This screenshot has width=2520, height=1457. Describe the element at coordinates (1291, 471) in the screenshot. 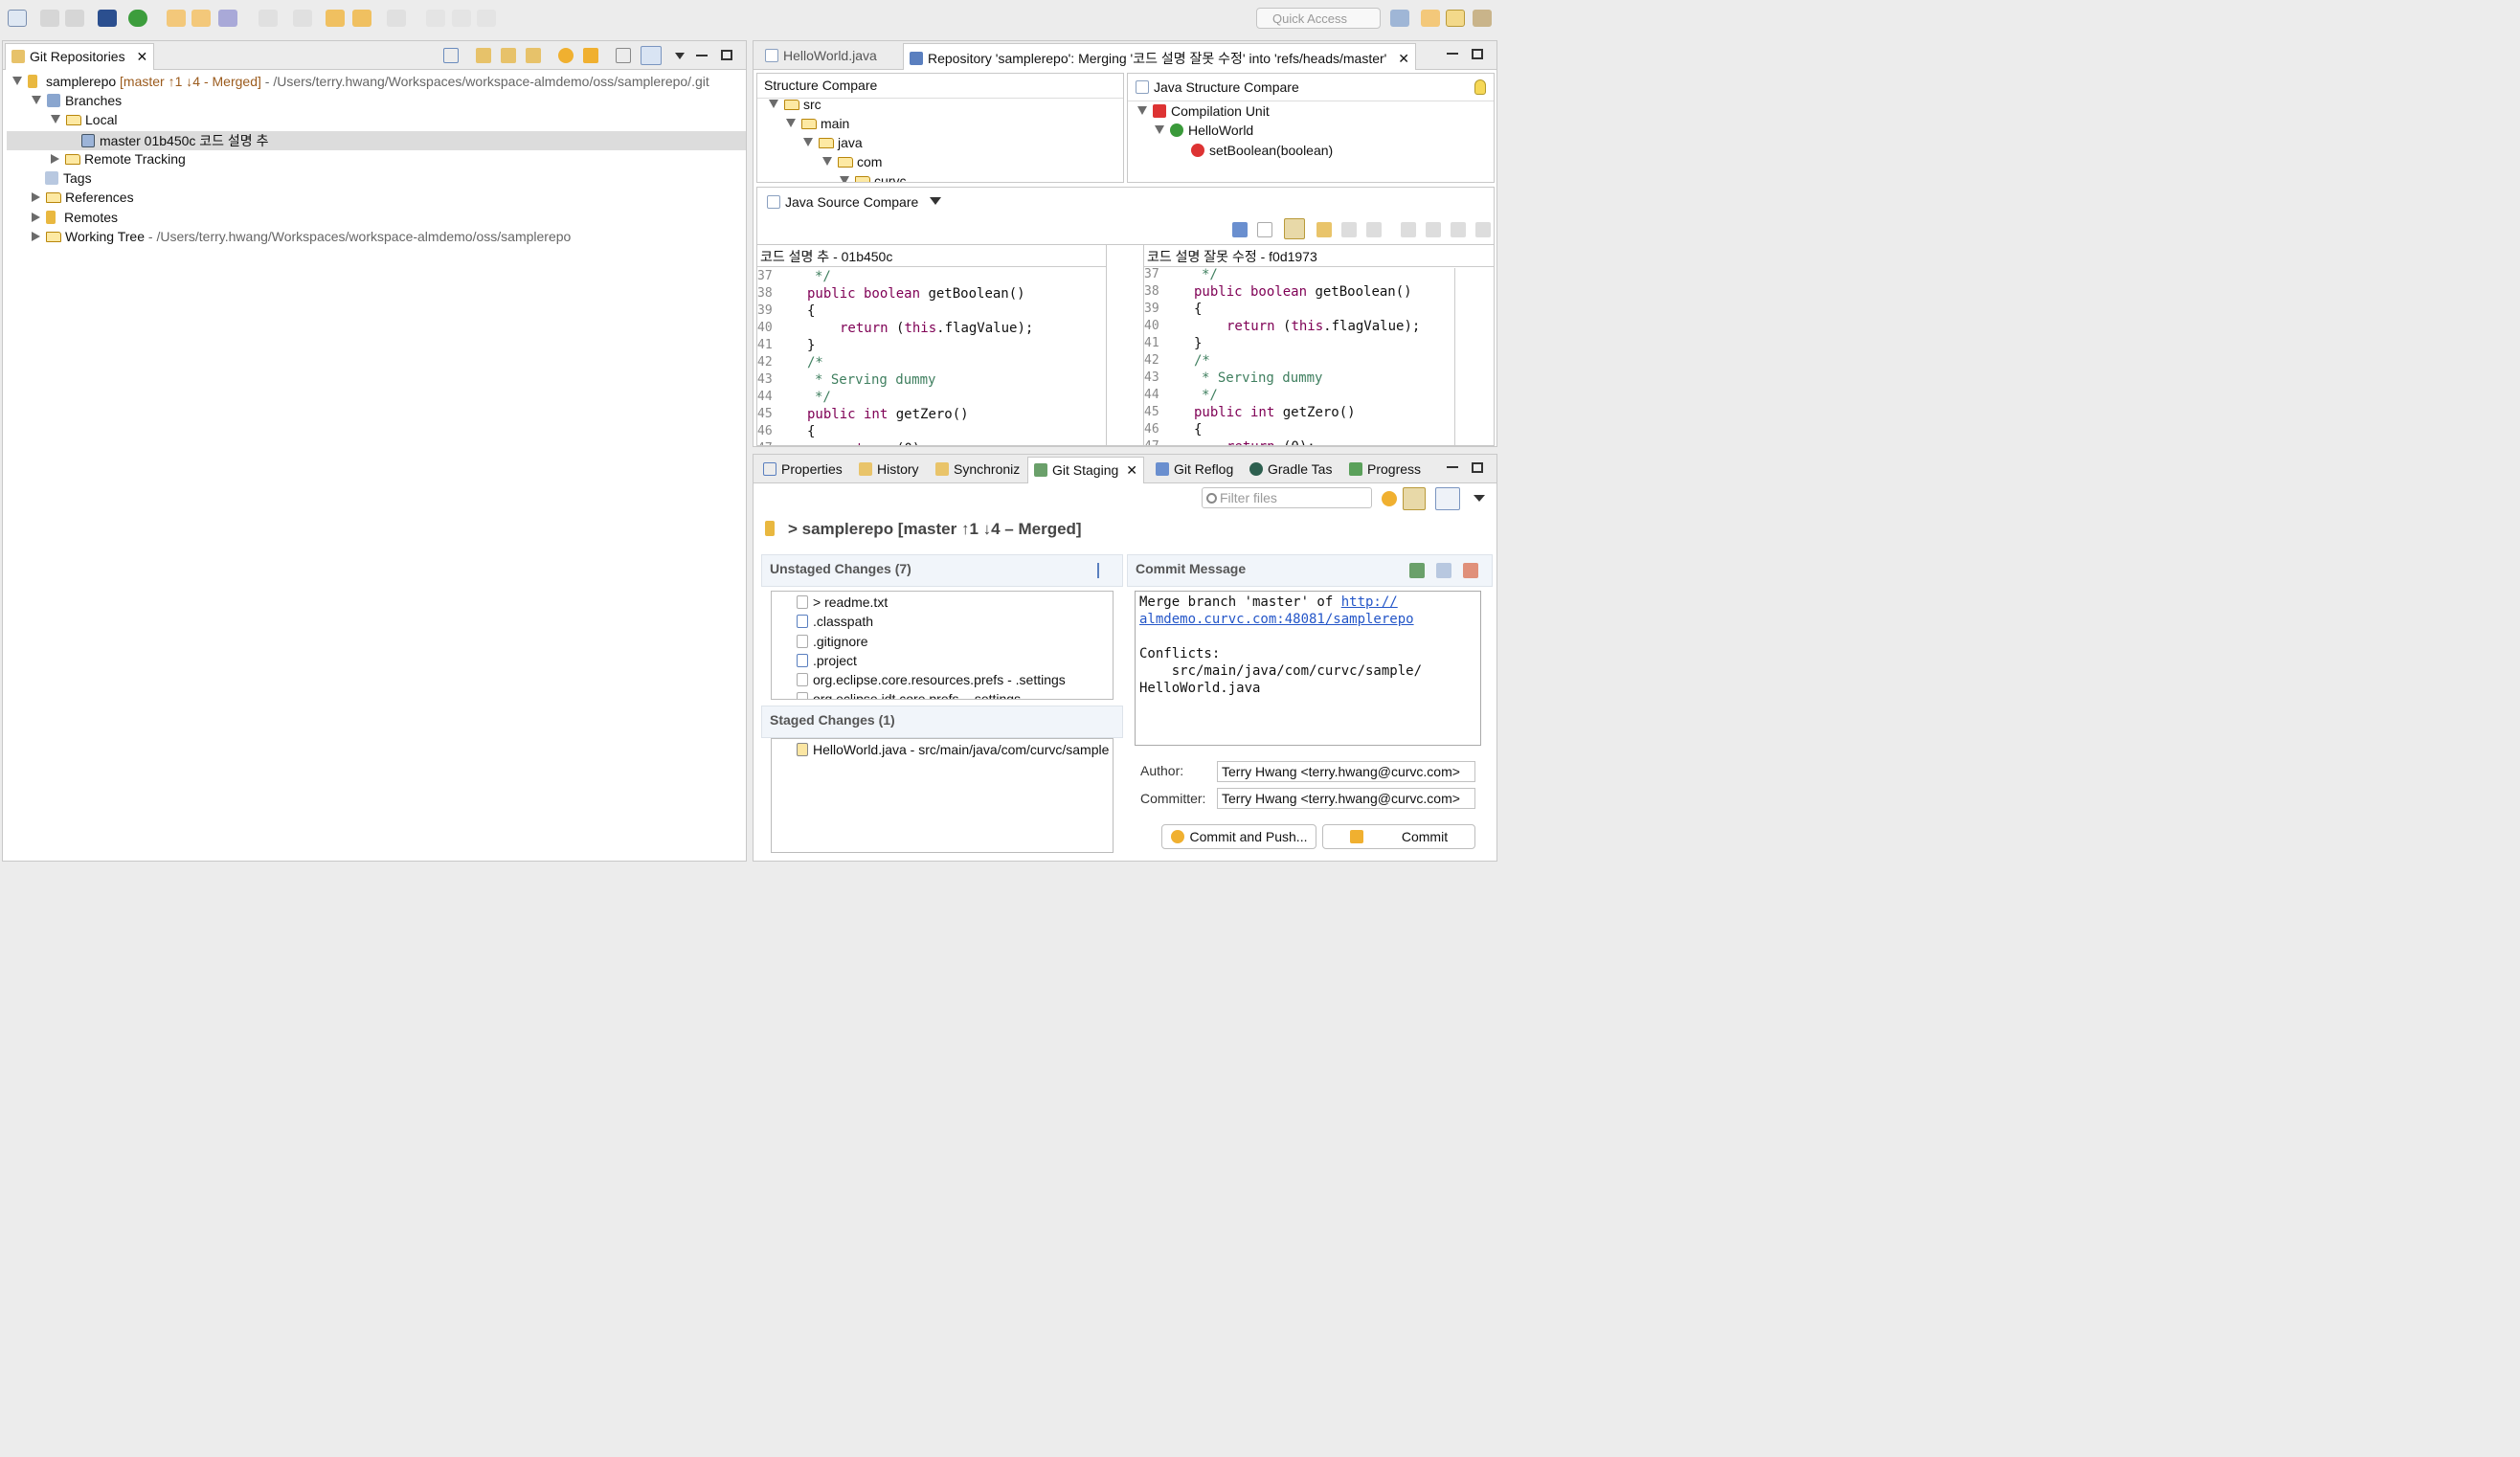

I see `tab-gradle-tasks: Gradle Tas` at that location.